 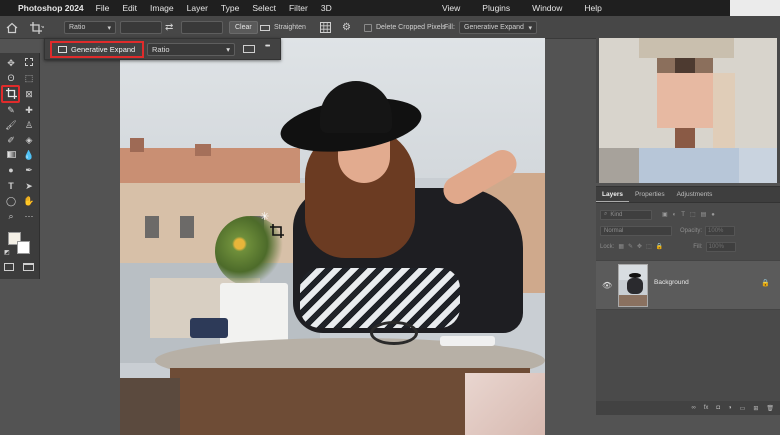 I want to click on menu-plugins: Plugins, so click(x=496, y=8).